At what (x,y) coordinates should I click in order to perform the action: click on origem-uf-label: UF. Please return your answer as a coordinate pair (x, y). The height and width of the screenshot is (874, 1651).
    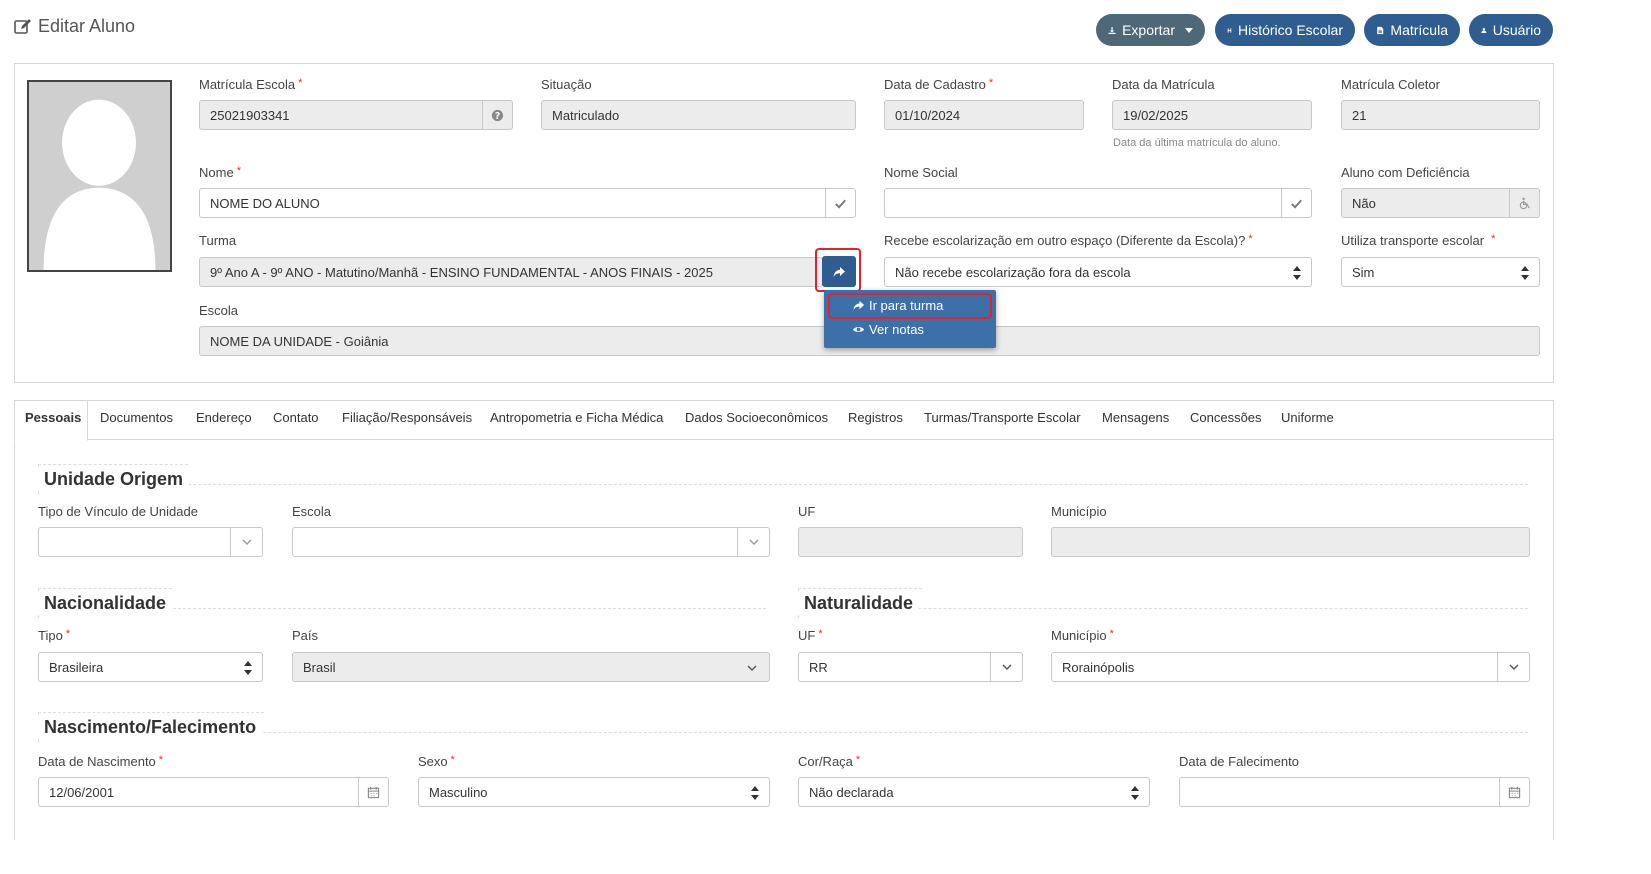
    Looking at the image, I should click on (807, 511).